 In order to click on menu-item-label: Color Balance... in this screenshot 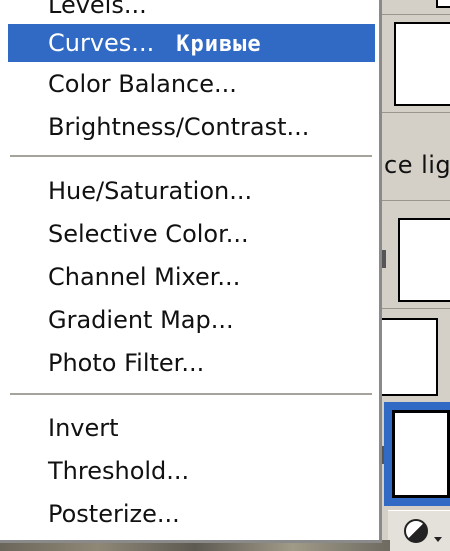, I will do `click(142, 84)`.